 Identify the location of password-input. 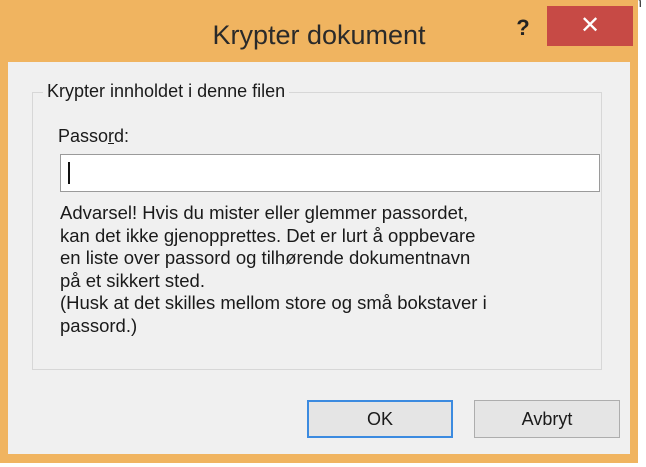
(330, 173).